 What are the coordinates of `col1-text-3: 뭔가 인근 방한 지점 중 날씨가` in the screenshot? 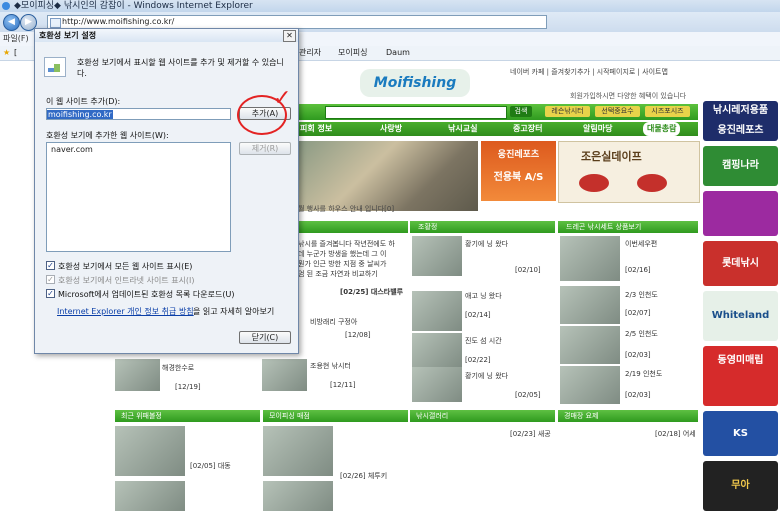 It's located at (342, 264).